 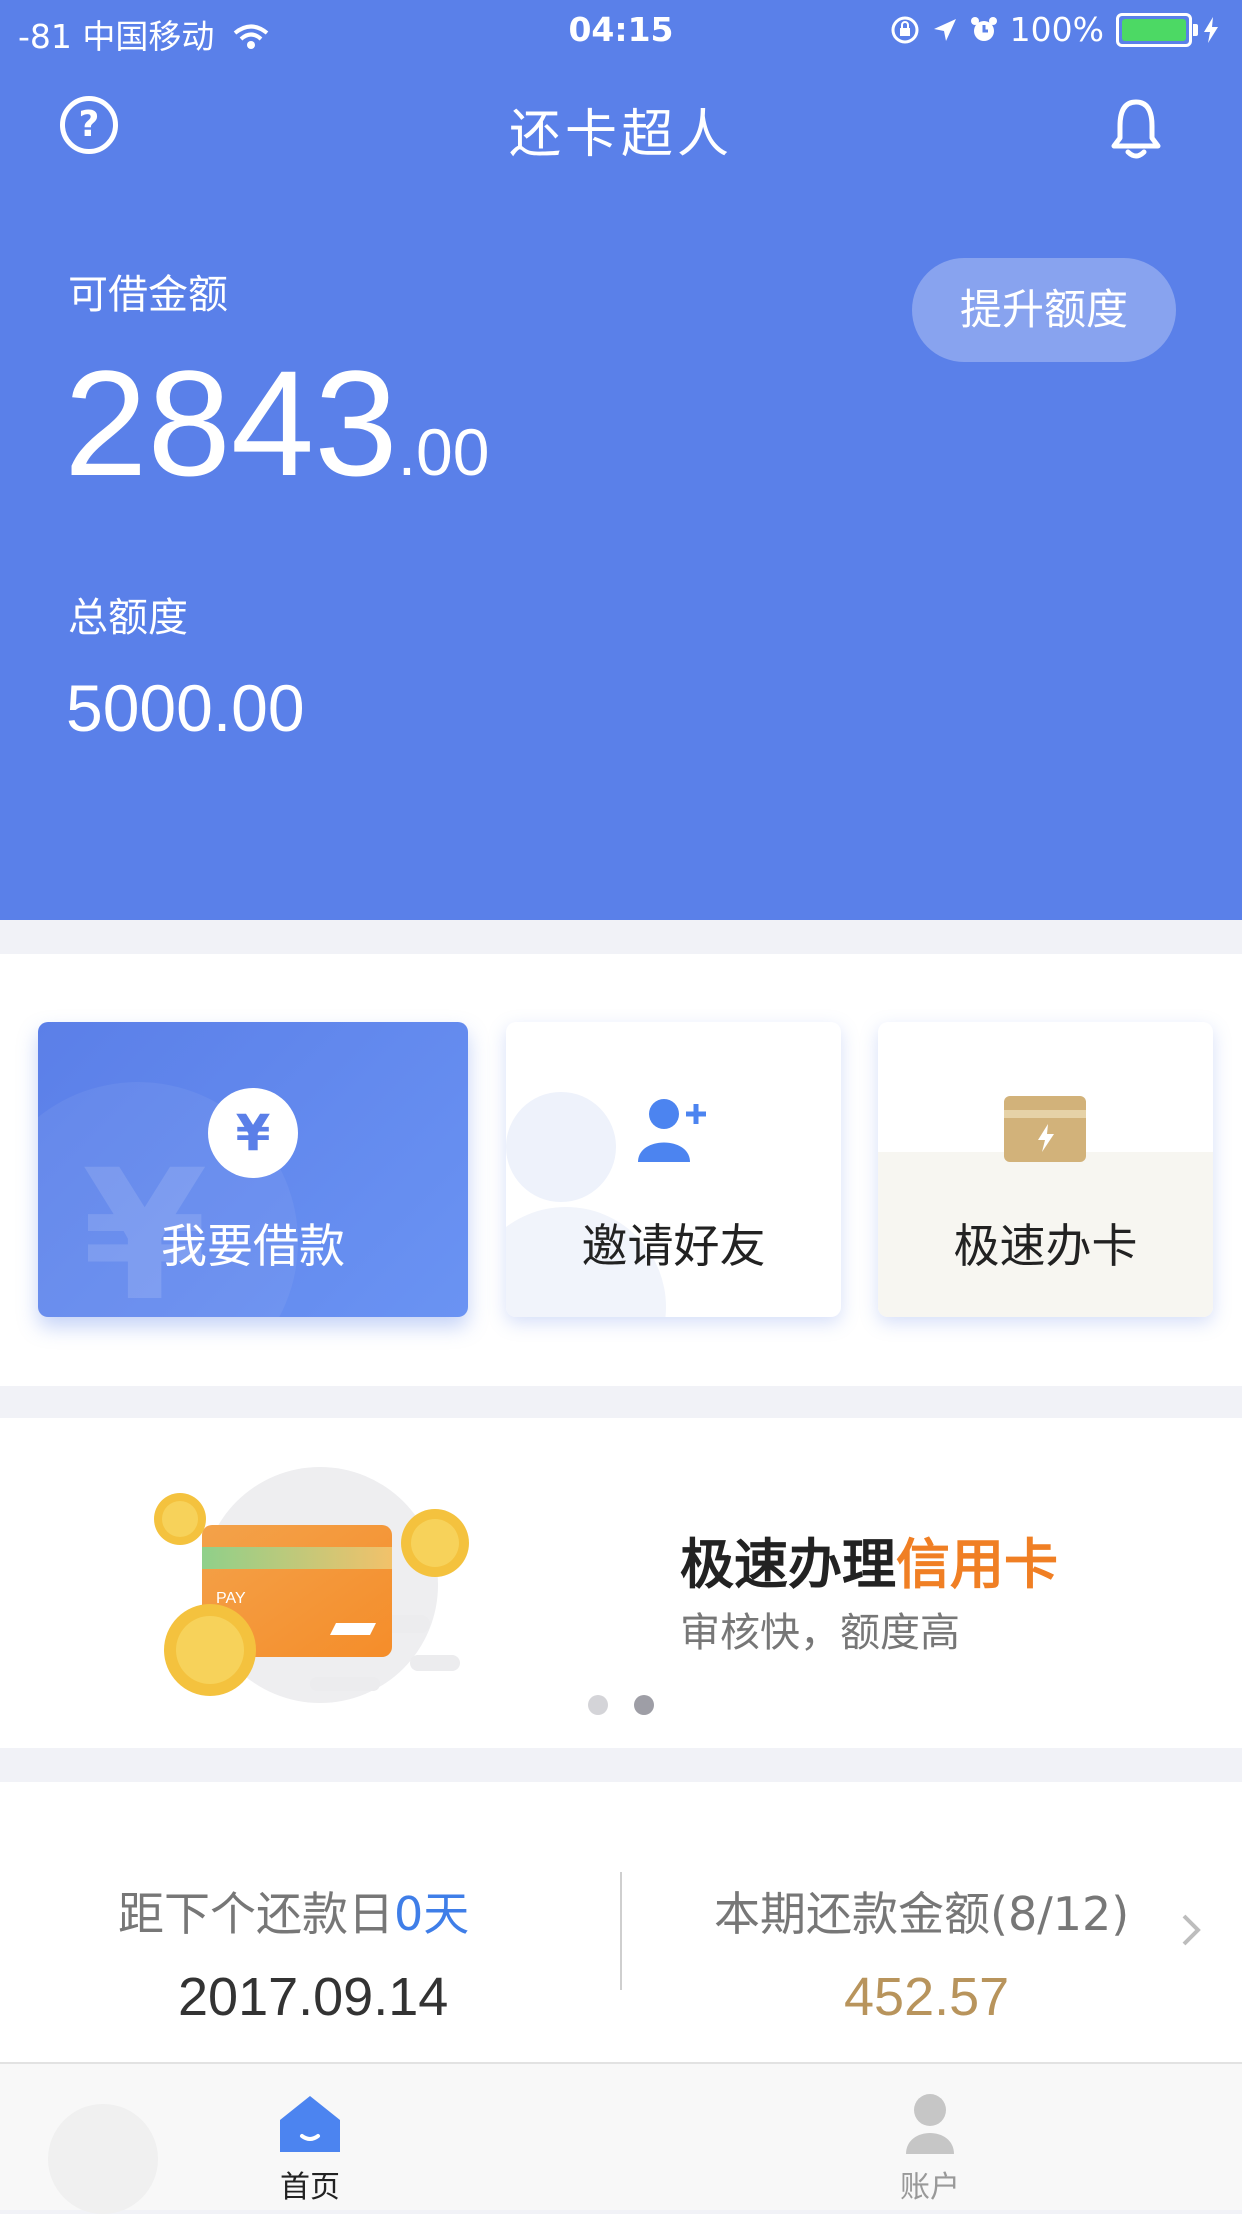 What do you see at coordinates (148, 295) in the screenshot?
I see `available-label: 可借金额` at bounding box center [148, 295].